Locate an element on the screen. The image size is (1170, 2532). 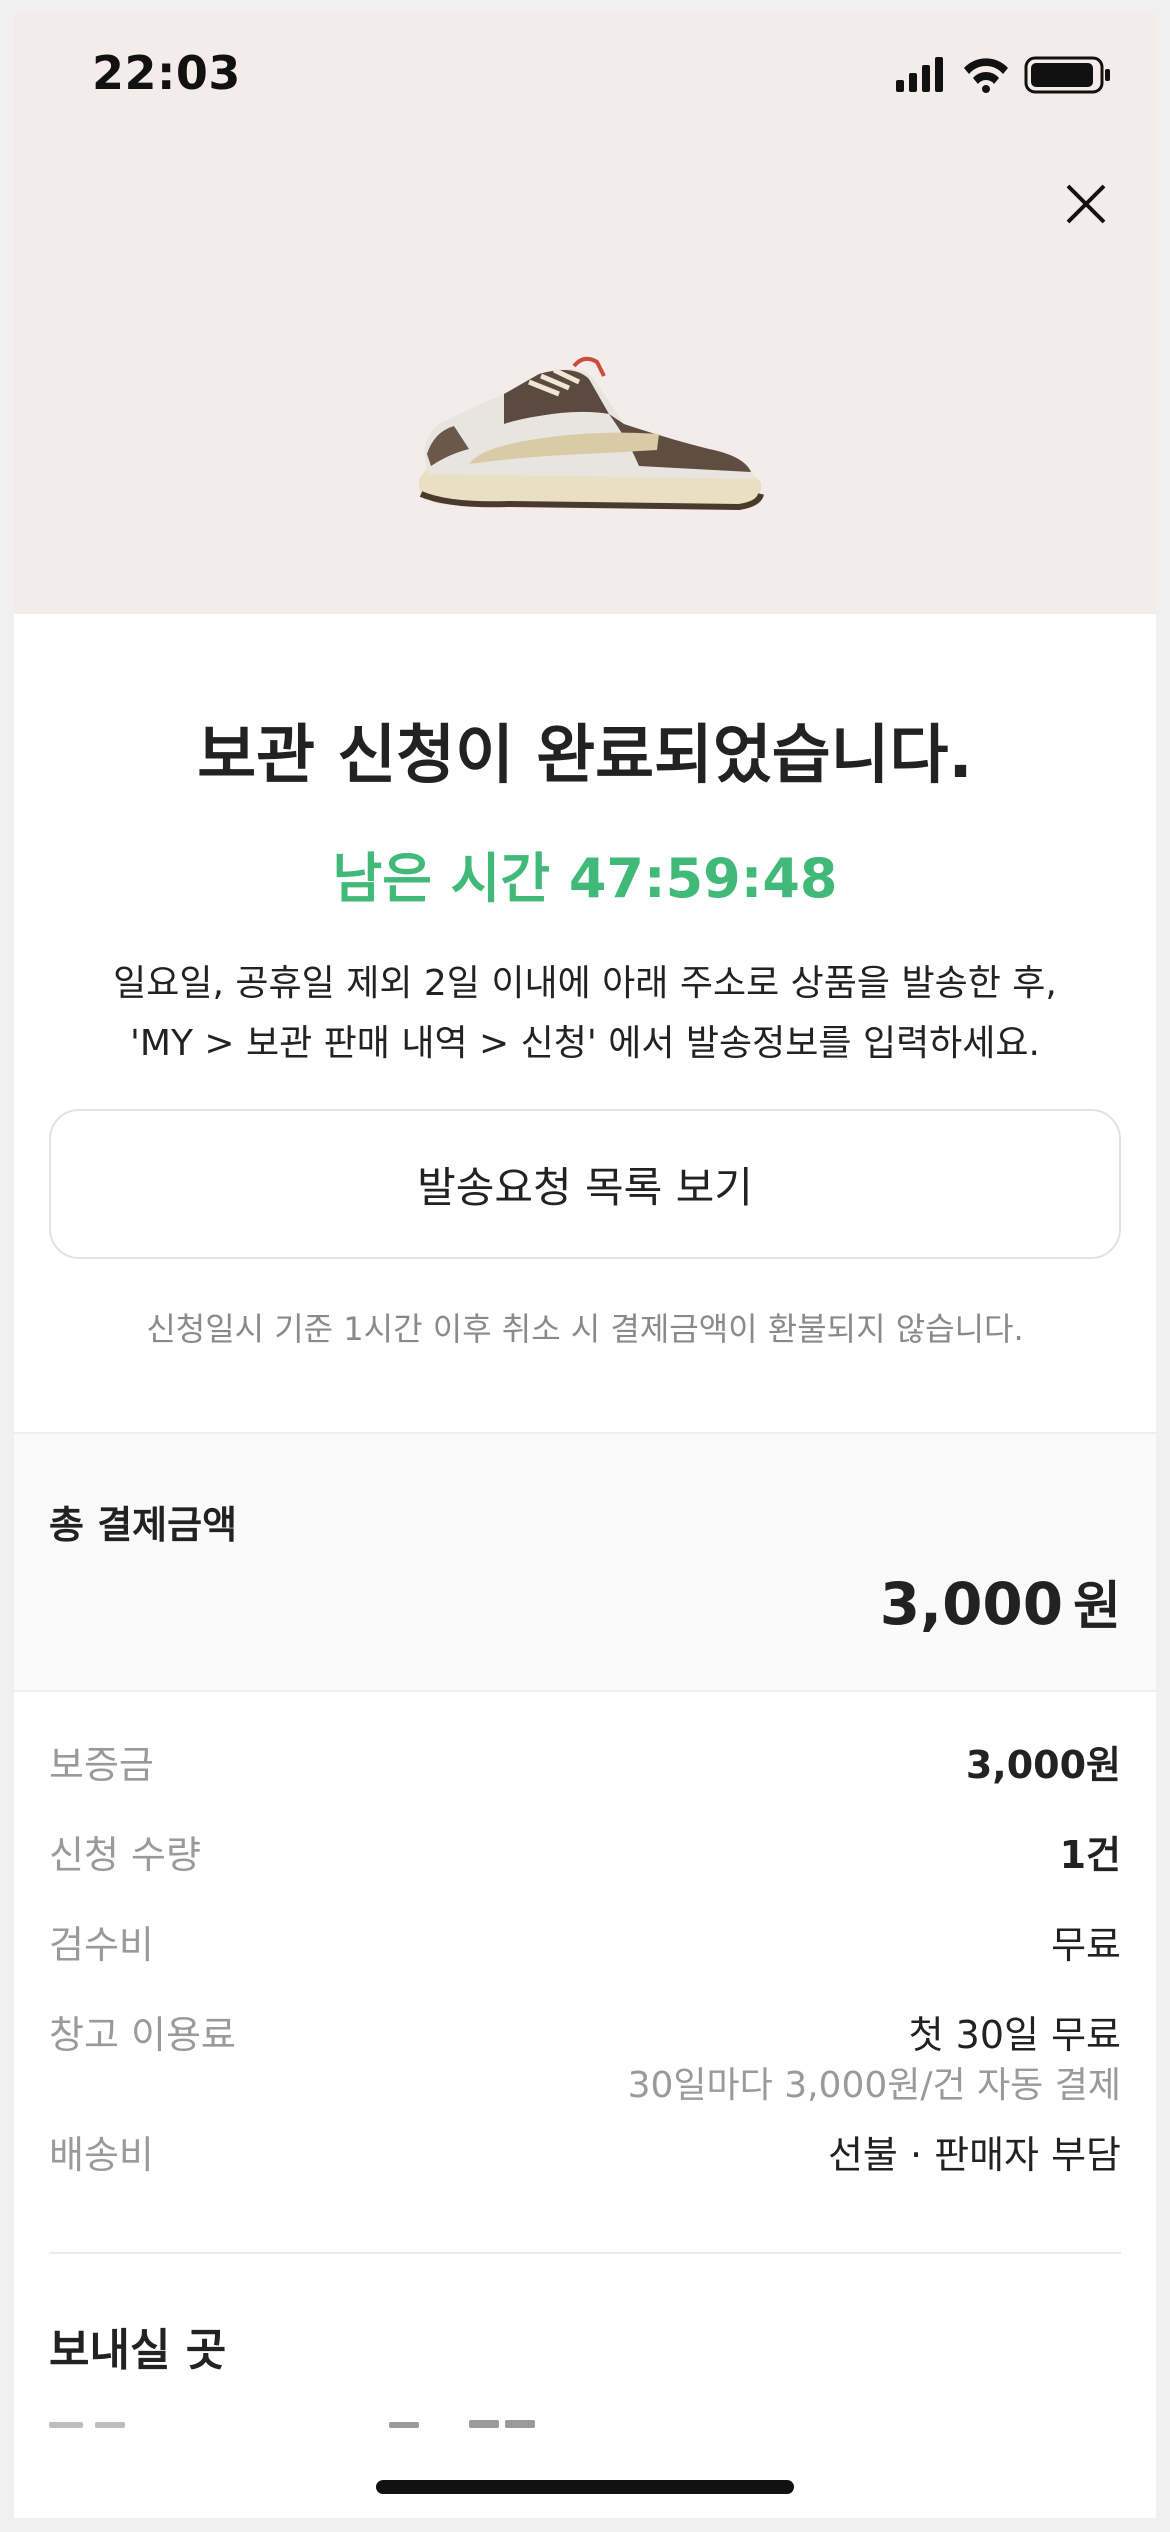
detail-row-storage-fee: 창고 이용료 첫 30일 무료 30일마다 3,000원/건 자동 결제 is located at coordinates (585, 2064).